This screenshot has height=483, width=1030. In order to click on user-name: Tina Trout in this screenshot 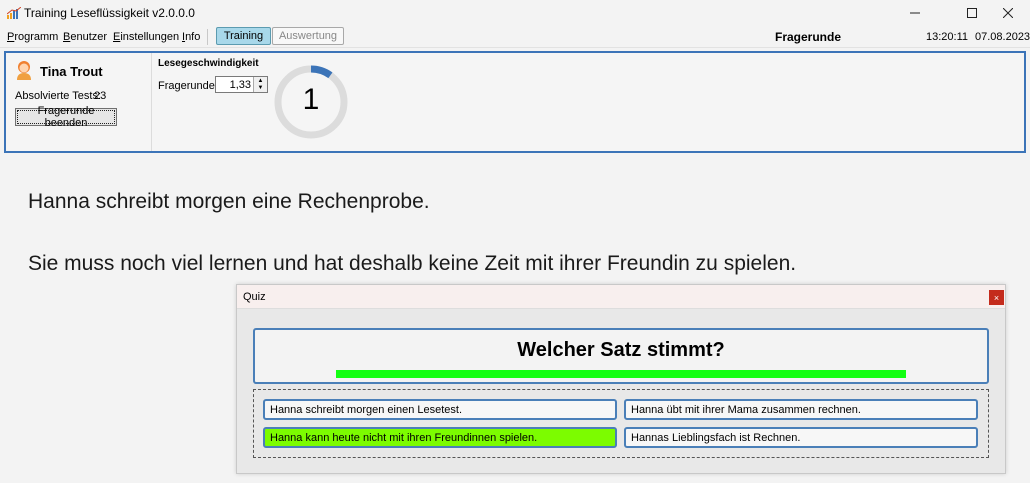, I will do `click(71, 71)`.